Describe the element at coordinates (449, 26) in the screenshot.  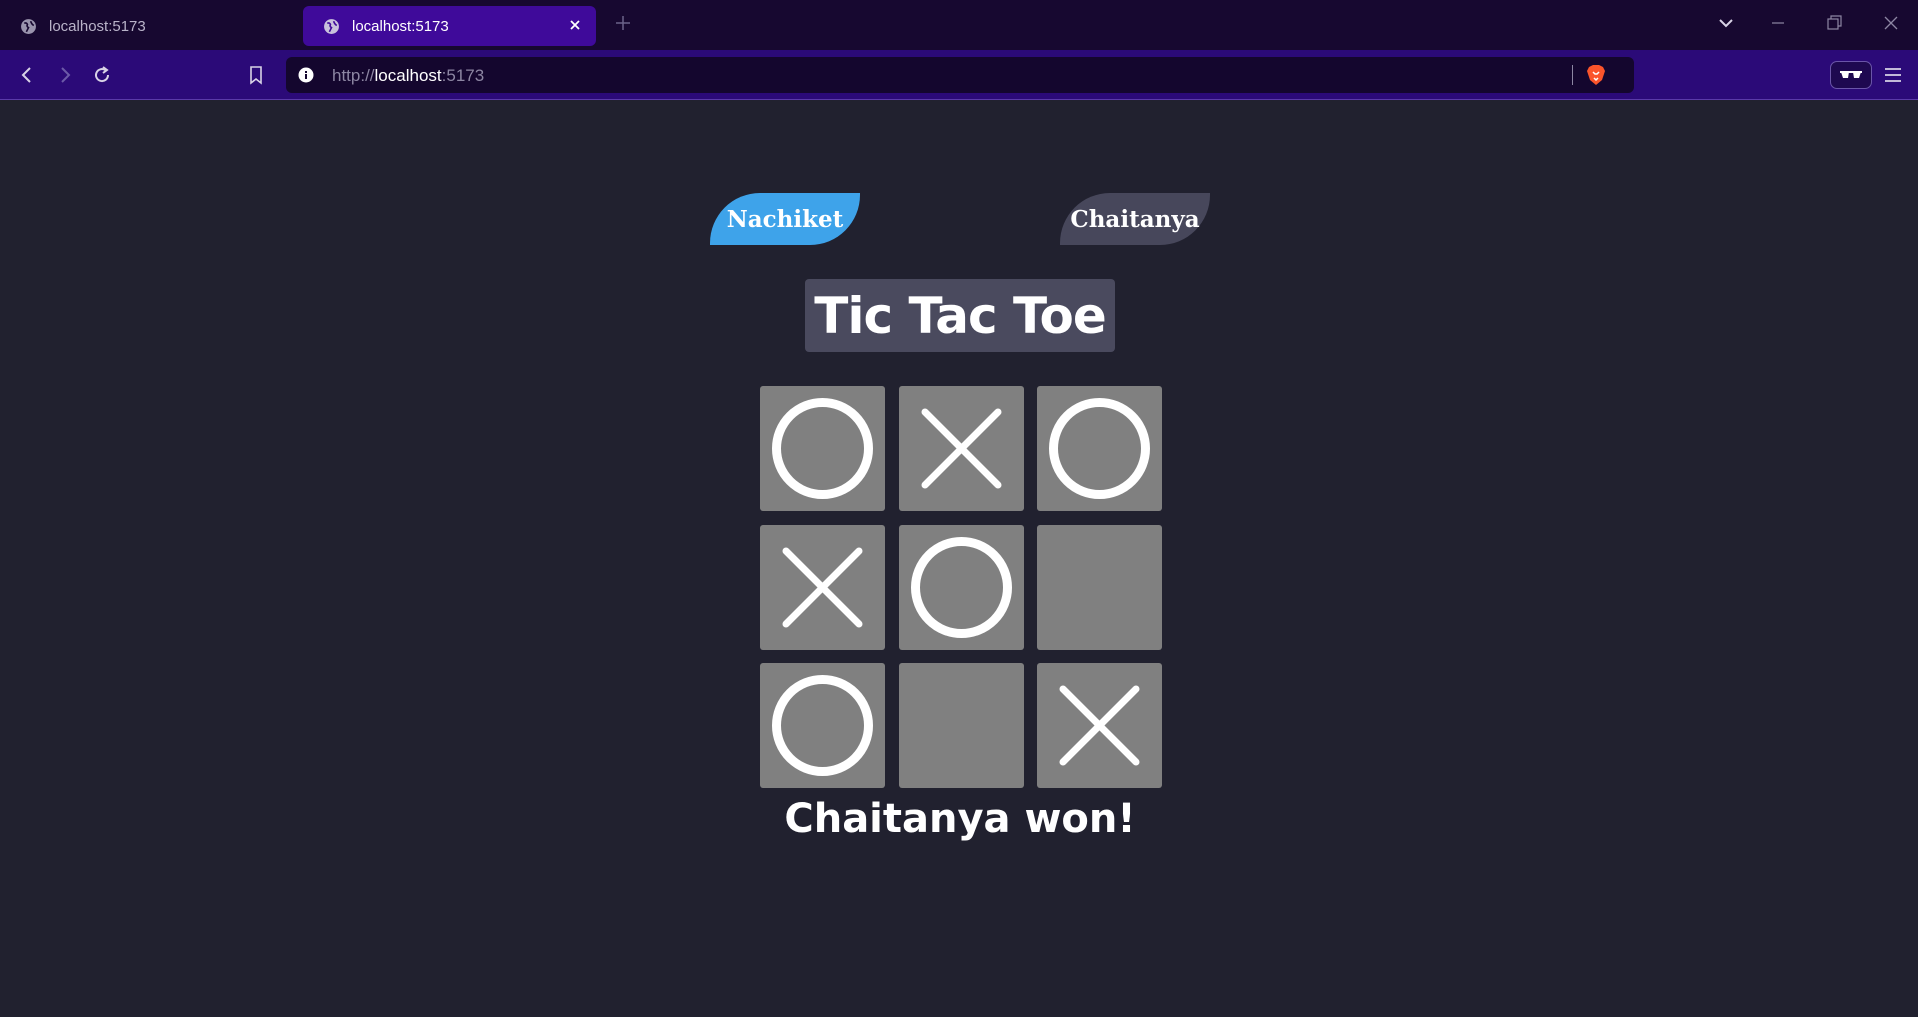
I see `tab-2: localhost:5173` at that location.